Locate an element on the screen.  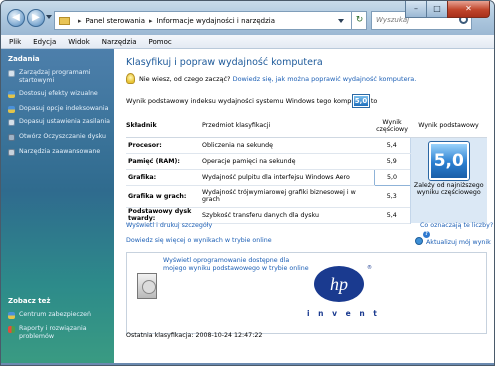
breadcrumb-performance: Informacje wydajności i narzędzia is located at coordinates (216, 21).